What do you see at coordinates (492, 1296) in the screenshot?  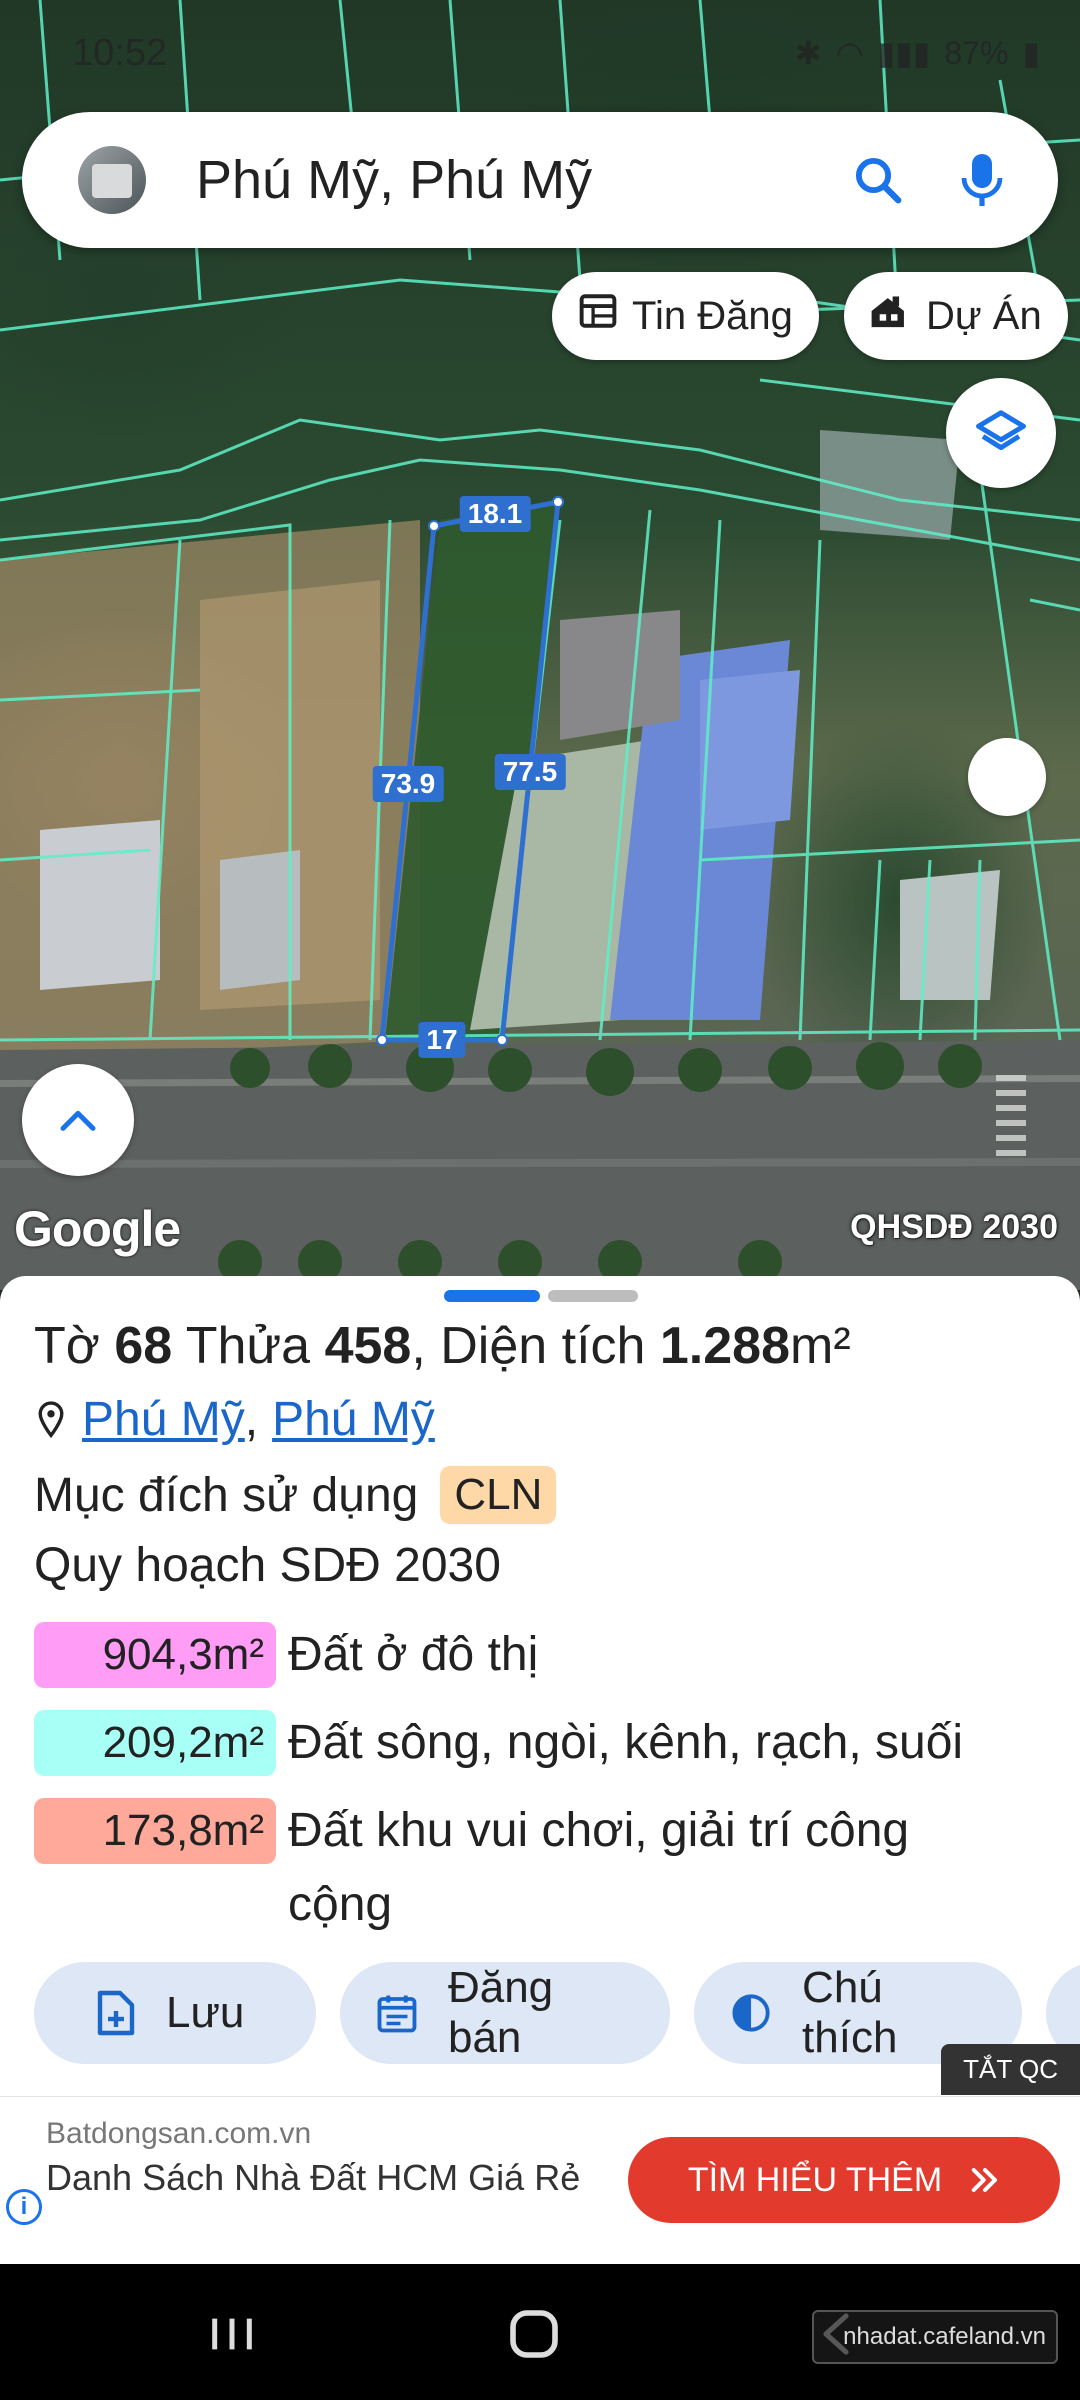 I see `sheet-page-indicator-active` at bounding box center [492, 1296].